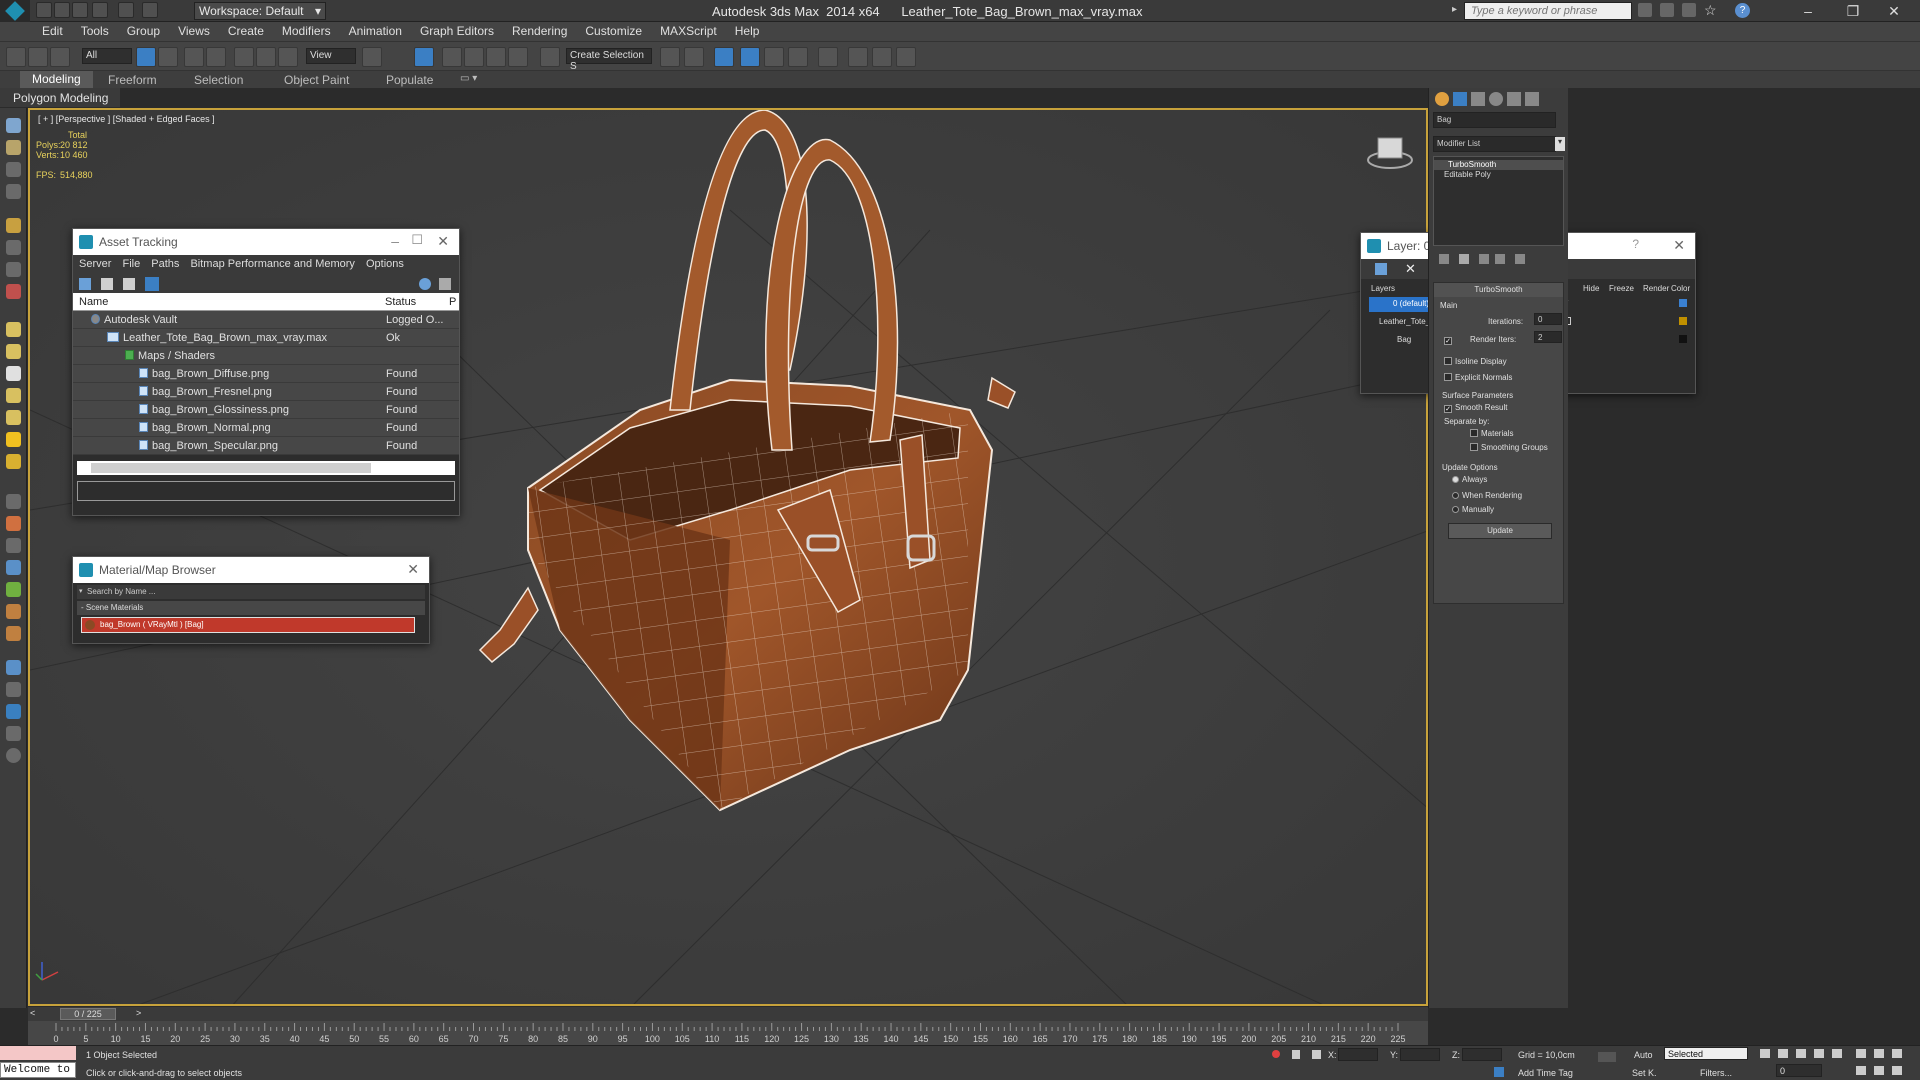 The width and height of the screenshot is (1920, 1080). I want to click on isolate-selection-icon, so click(1276, 1054).